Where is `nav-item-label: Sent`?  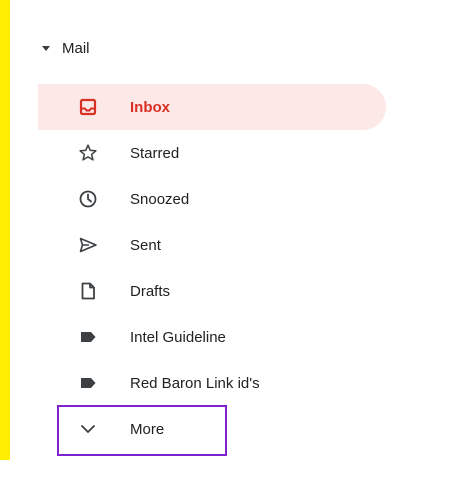 nav-item-label: Sent is located at coordinates (145, 245).